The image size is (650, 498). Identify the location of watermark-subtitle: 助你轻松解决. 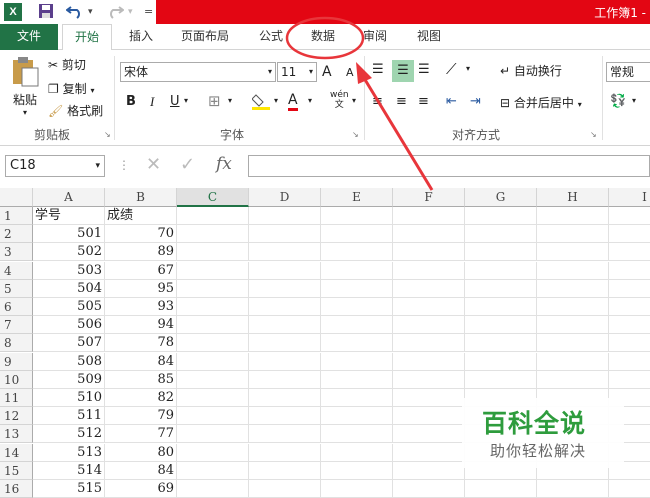
(538, 451).